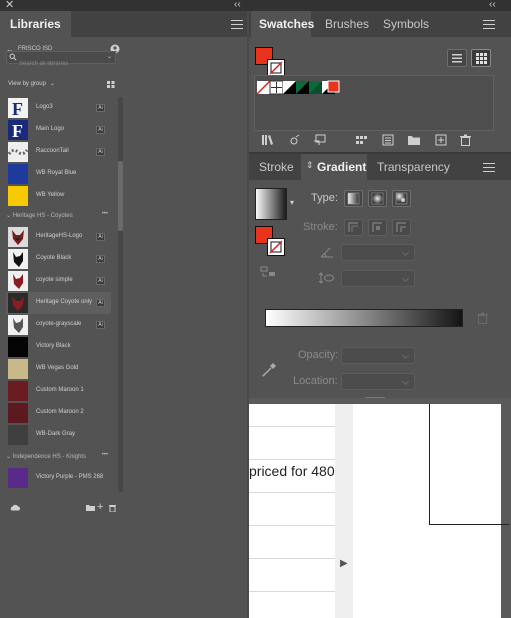 The width and height of the screenshot is (511, 618). I want to click on asset-label: coyote simple, so click(54, 280).